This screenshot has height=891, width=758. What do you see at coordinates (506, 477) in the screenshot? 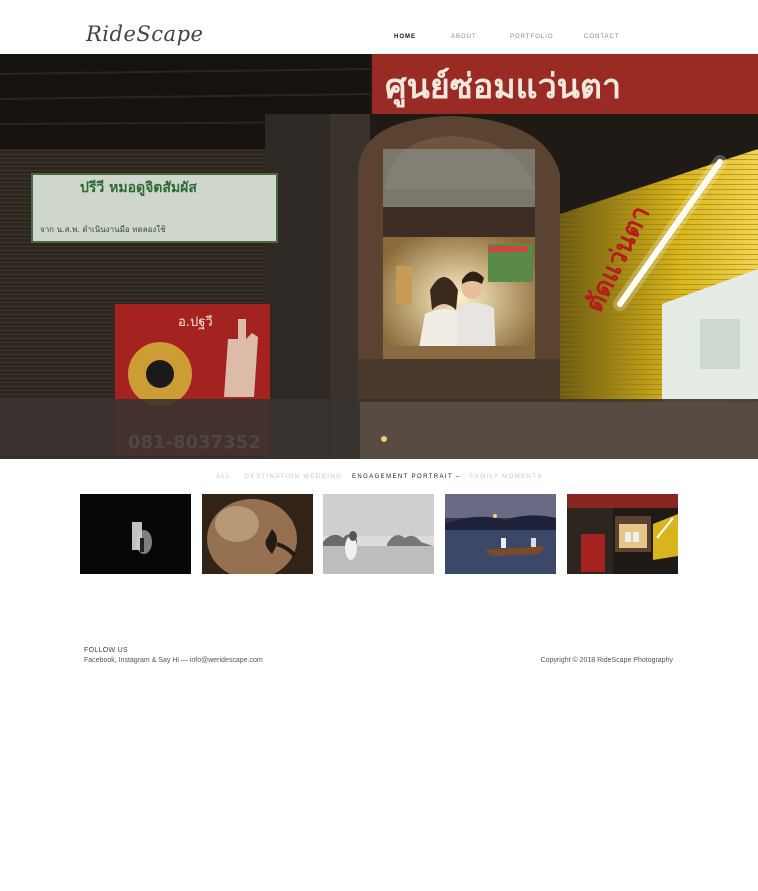
I see `filter-family-moments: FAMILY MOMENTS` at bounding box center [506, 477].